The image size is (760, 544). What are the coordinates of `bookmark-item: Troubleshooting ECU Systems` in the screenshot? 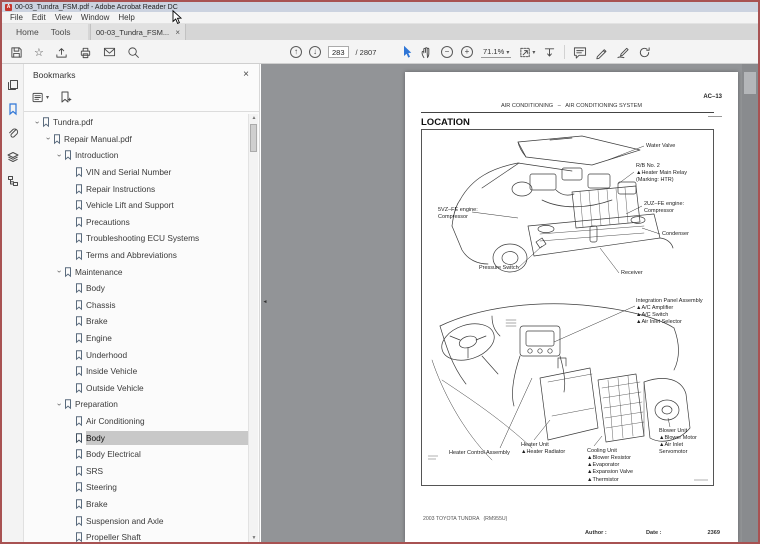 It's located at (136, 238).